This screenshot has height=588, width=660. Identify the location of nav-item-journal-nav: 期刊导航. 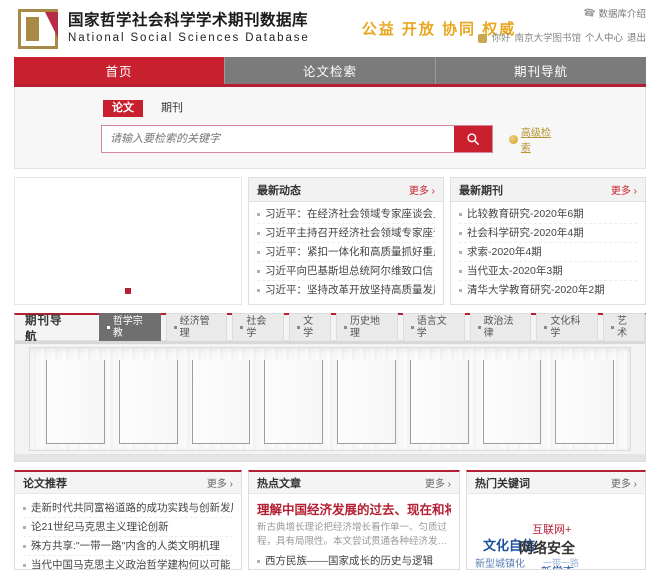
(541, 70).